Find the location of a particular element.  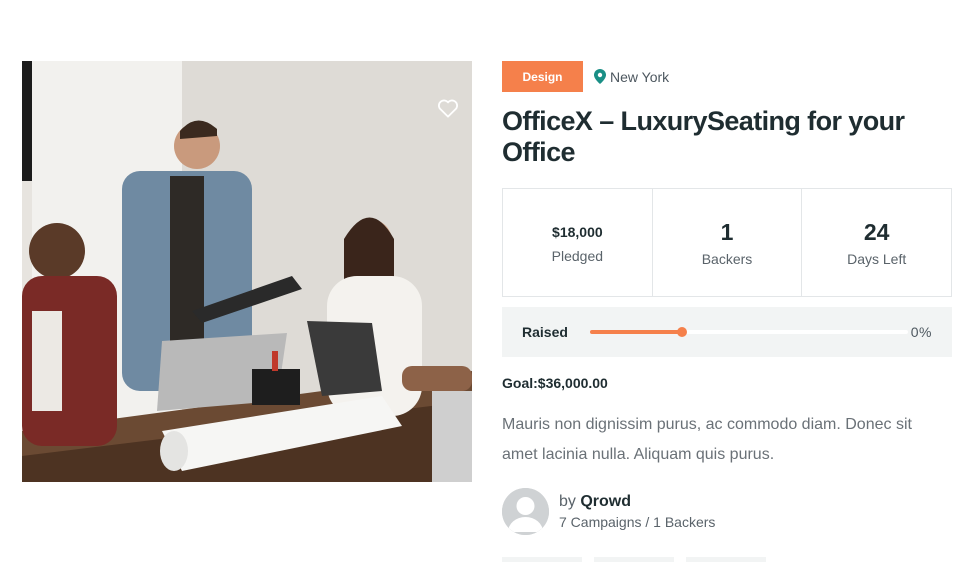

raised-progress: Raised 0% is located at coordinates (727, 332).